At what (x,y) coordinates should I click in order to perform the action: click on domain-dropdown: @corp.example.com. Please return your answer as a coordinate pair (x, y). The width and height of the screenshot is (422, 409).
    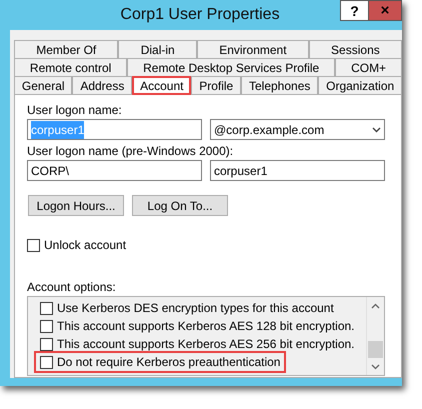
    Looking at the image, I should click on (297, 129).